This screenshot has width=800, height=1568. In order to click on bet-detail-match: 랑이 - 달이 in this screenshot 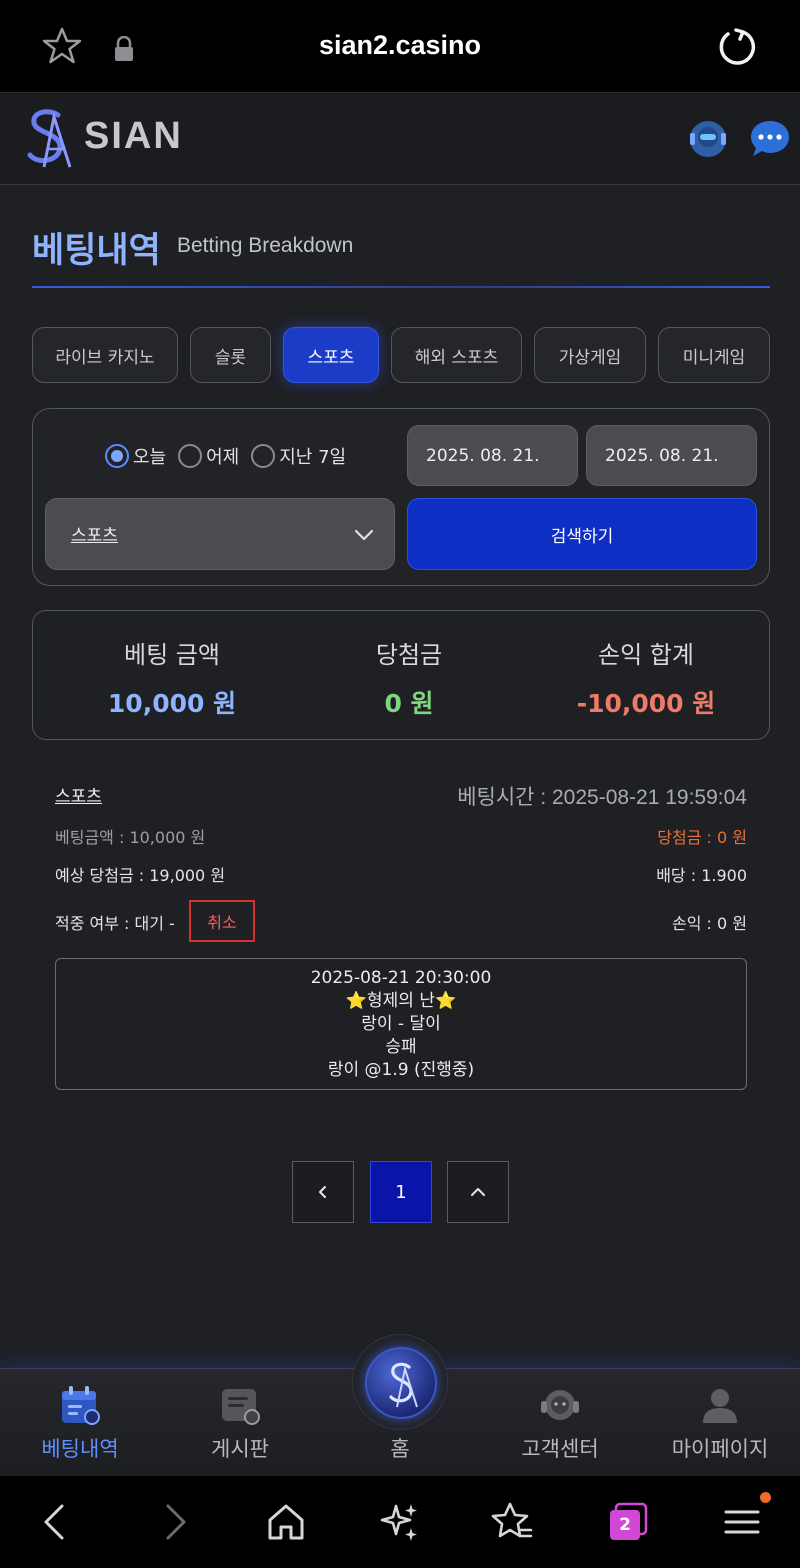, I will do `click(401, 1024)`.